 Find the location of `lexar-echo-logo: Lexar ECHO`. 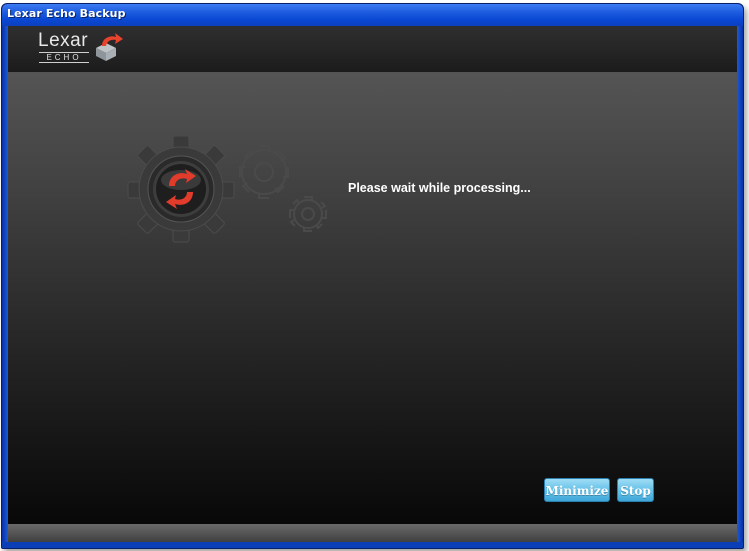

lexar-echo-logo: Lexar ECHO is located at coordinates (88, 50).